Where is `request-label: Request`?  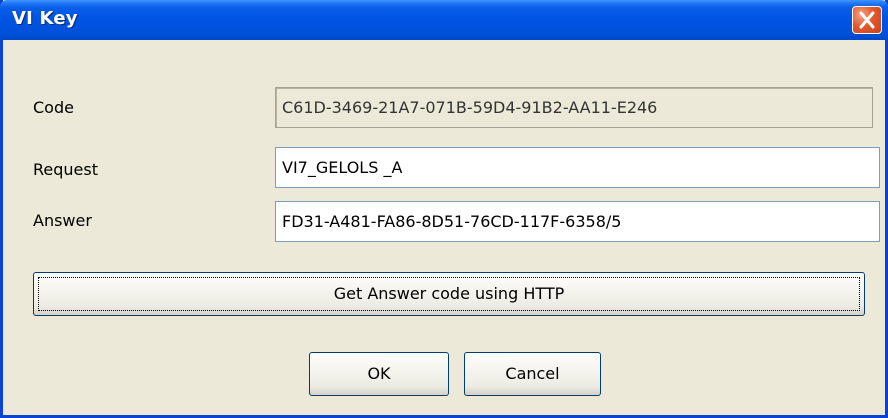 request-label: Request is located at coordinates (65, 169).